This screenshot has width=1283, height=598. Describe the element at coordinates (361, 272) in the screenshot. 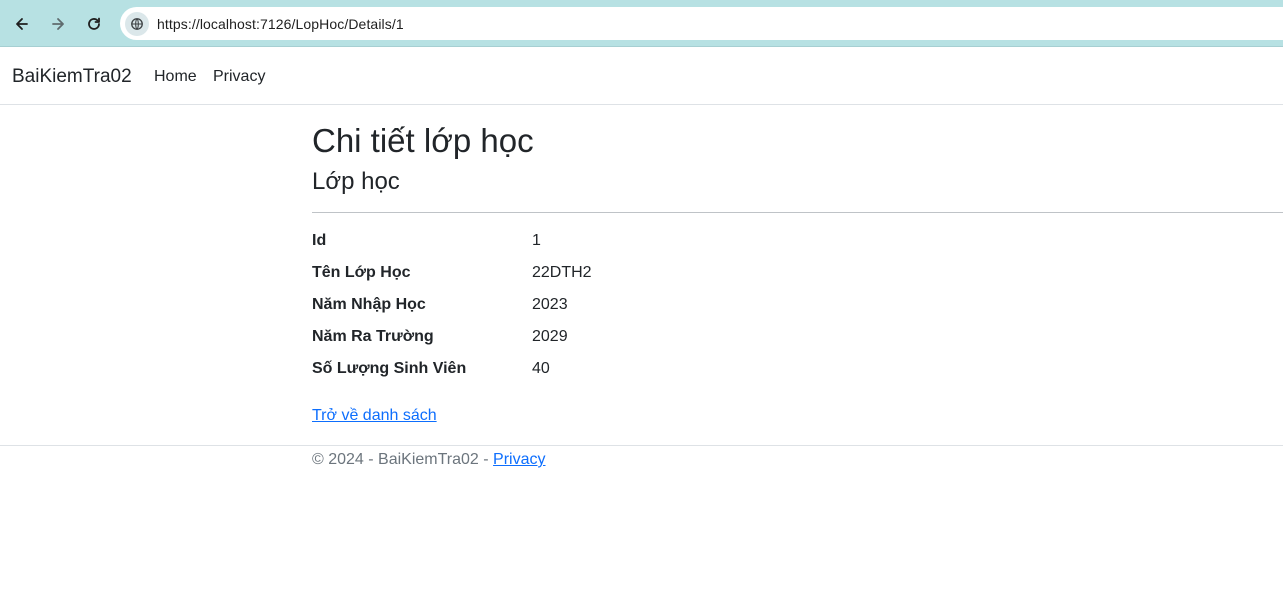

I see `detail-label: Tên Lớp Học` at that location.